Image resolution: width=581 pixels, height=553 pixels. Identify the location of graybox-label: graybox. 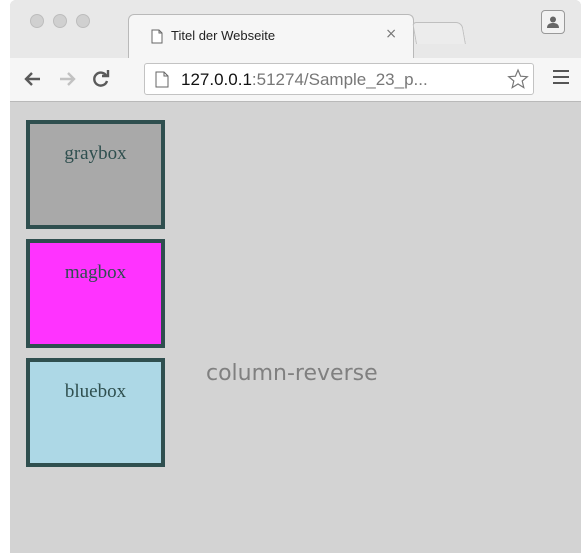
(95, 153).